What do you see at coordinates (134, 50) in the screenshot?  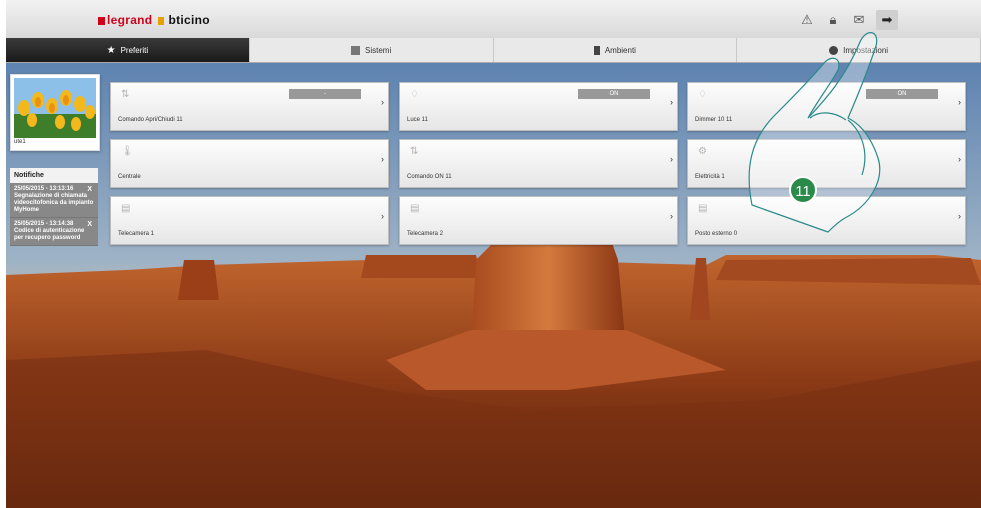 I see `tab-label: Preferiti` at bounding box center [134, 50].